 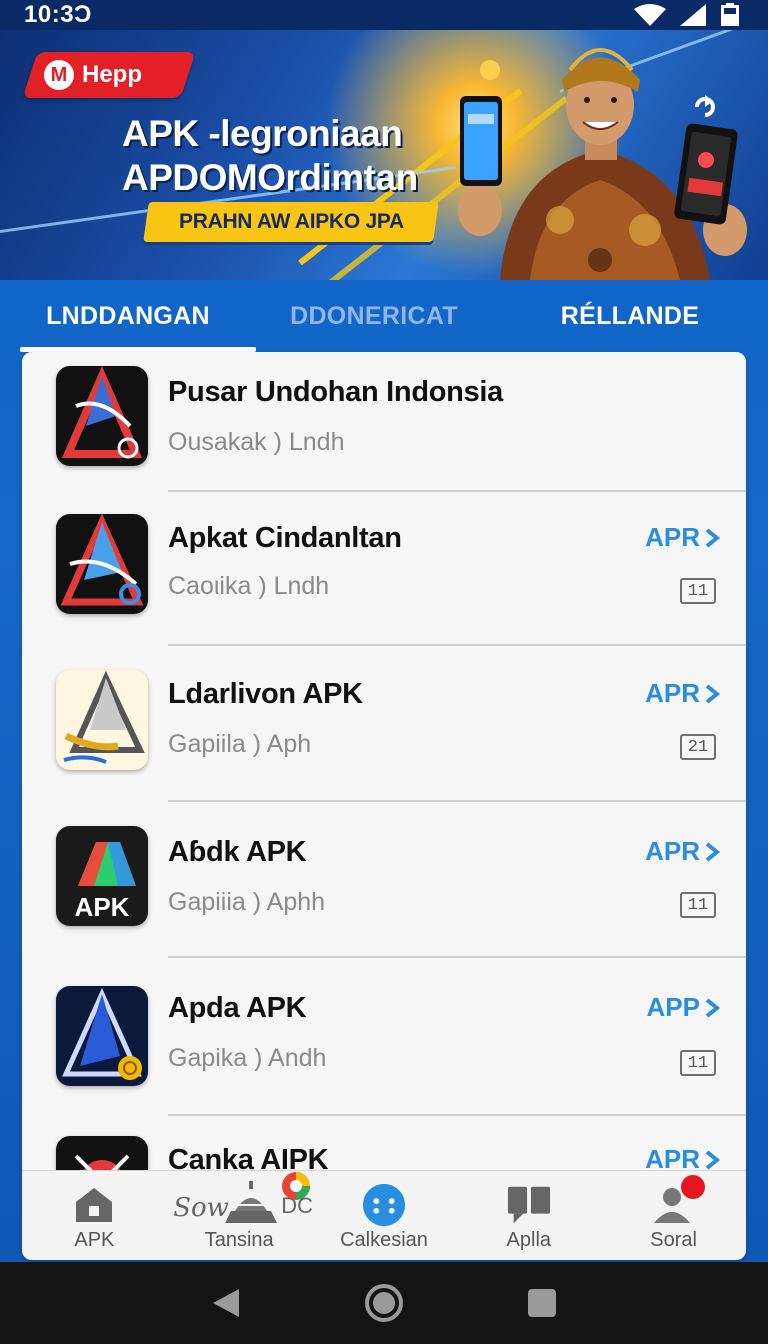 I want to click on nav-item-apk: APK, so click(x=94, y=1215).